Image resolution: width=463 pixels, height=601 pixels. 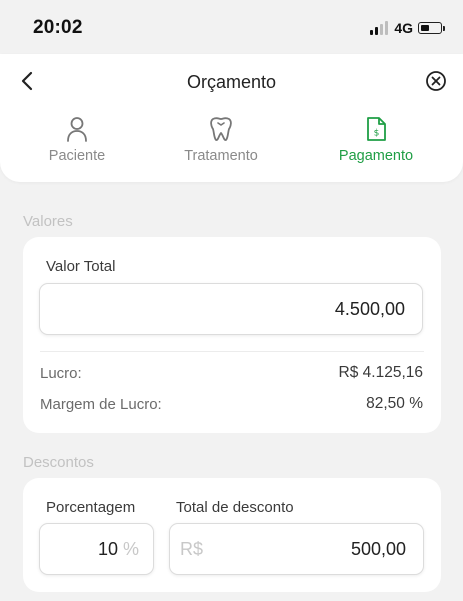 I want to click on battery-cap, so click(x=444, y=28).